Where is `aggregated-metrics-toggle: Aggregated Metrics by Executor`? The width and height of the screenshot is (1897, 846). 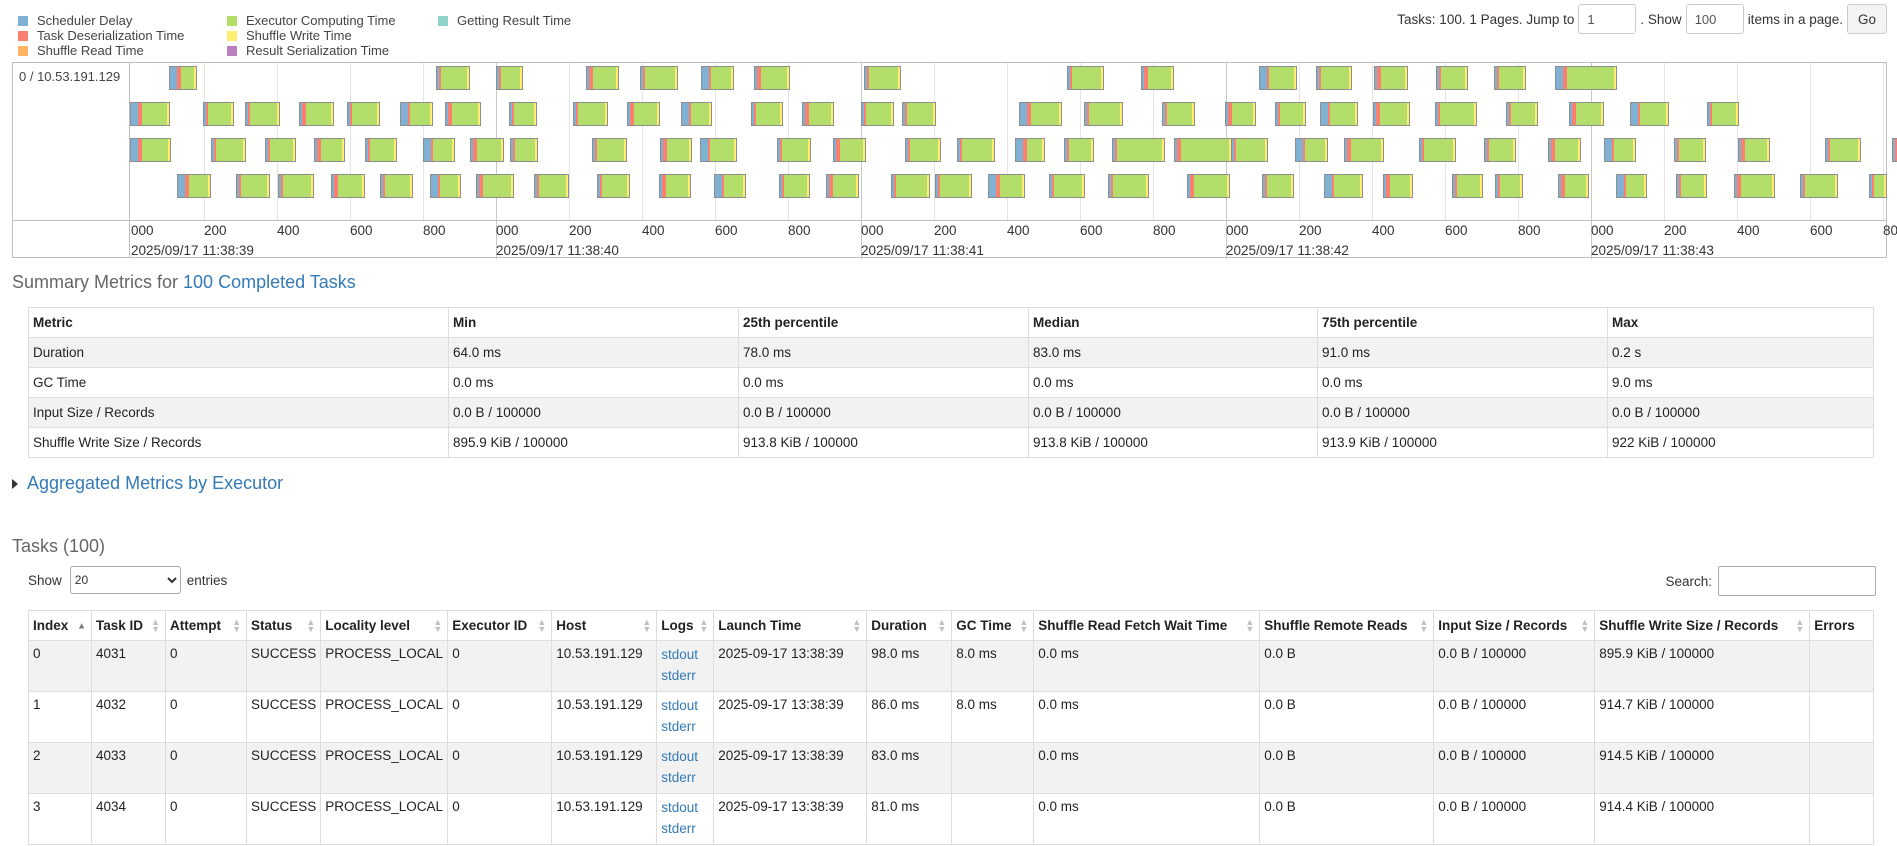
aggregated-metrics-toggle: Aggregated Metrics by Executor is located at coordinates (147, 483).